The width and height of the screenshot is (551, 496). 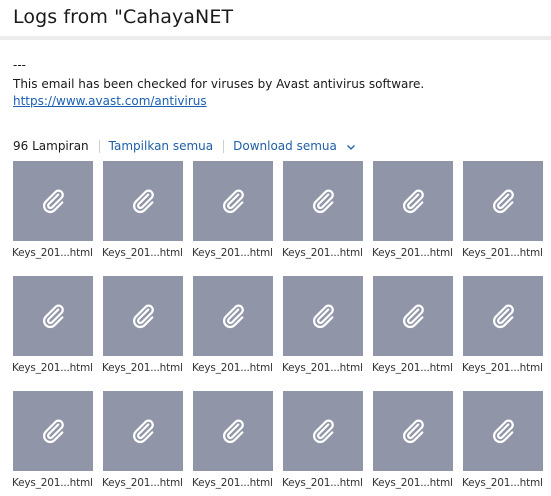 What do you see at coordinates (275, 18) in the screenshot?
I see `message-header: Logs from "CahayaNET` at bounding box center [275, 18].